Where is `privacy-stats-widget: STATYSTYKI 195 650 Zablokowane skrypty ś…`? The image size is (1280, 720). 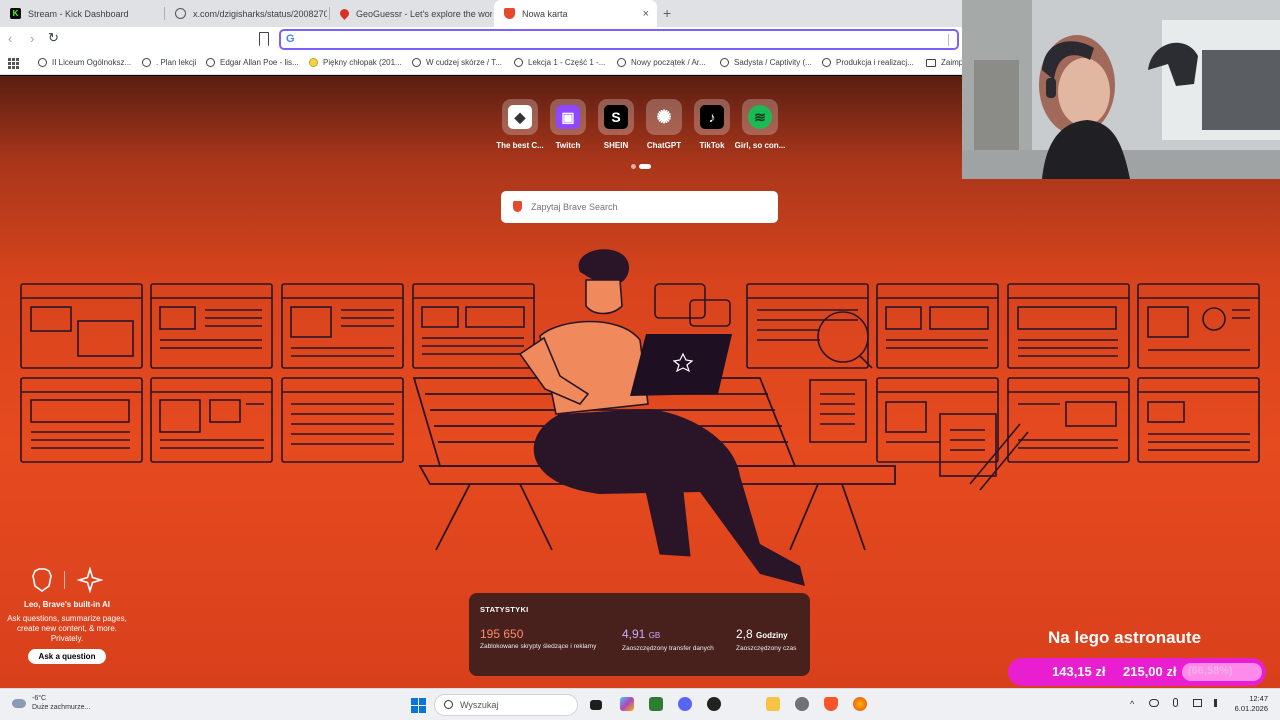 privacy-stats-widget: STATYSTYKI 195 650 Zablokowane skrypty ś… is located at coordinates (639, 634).